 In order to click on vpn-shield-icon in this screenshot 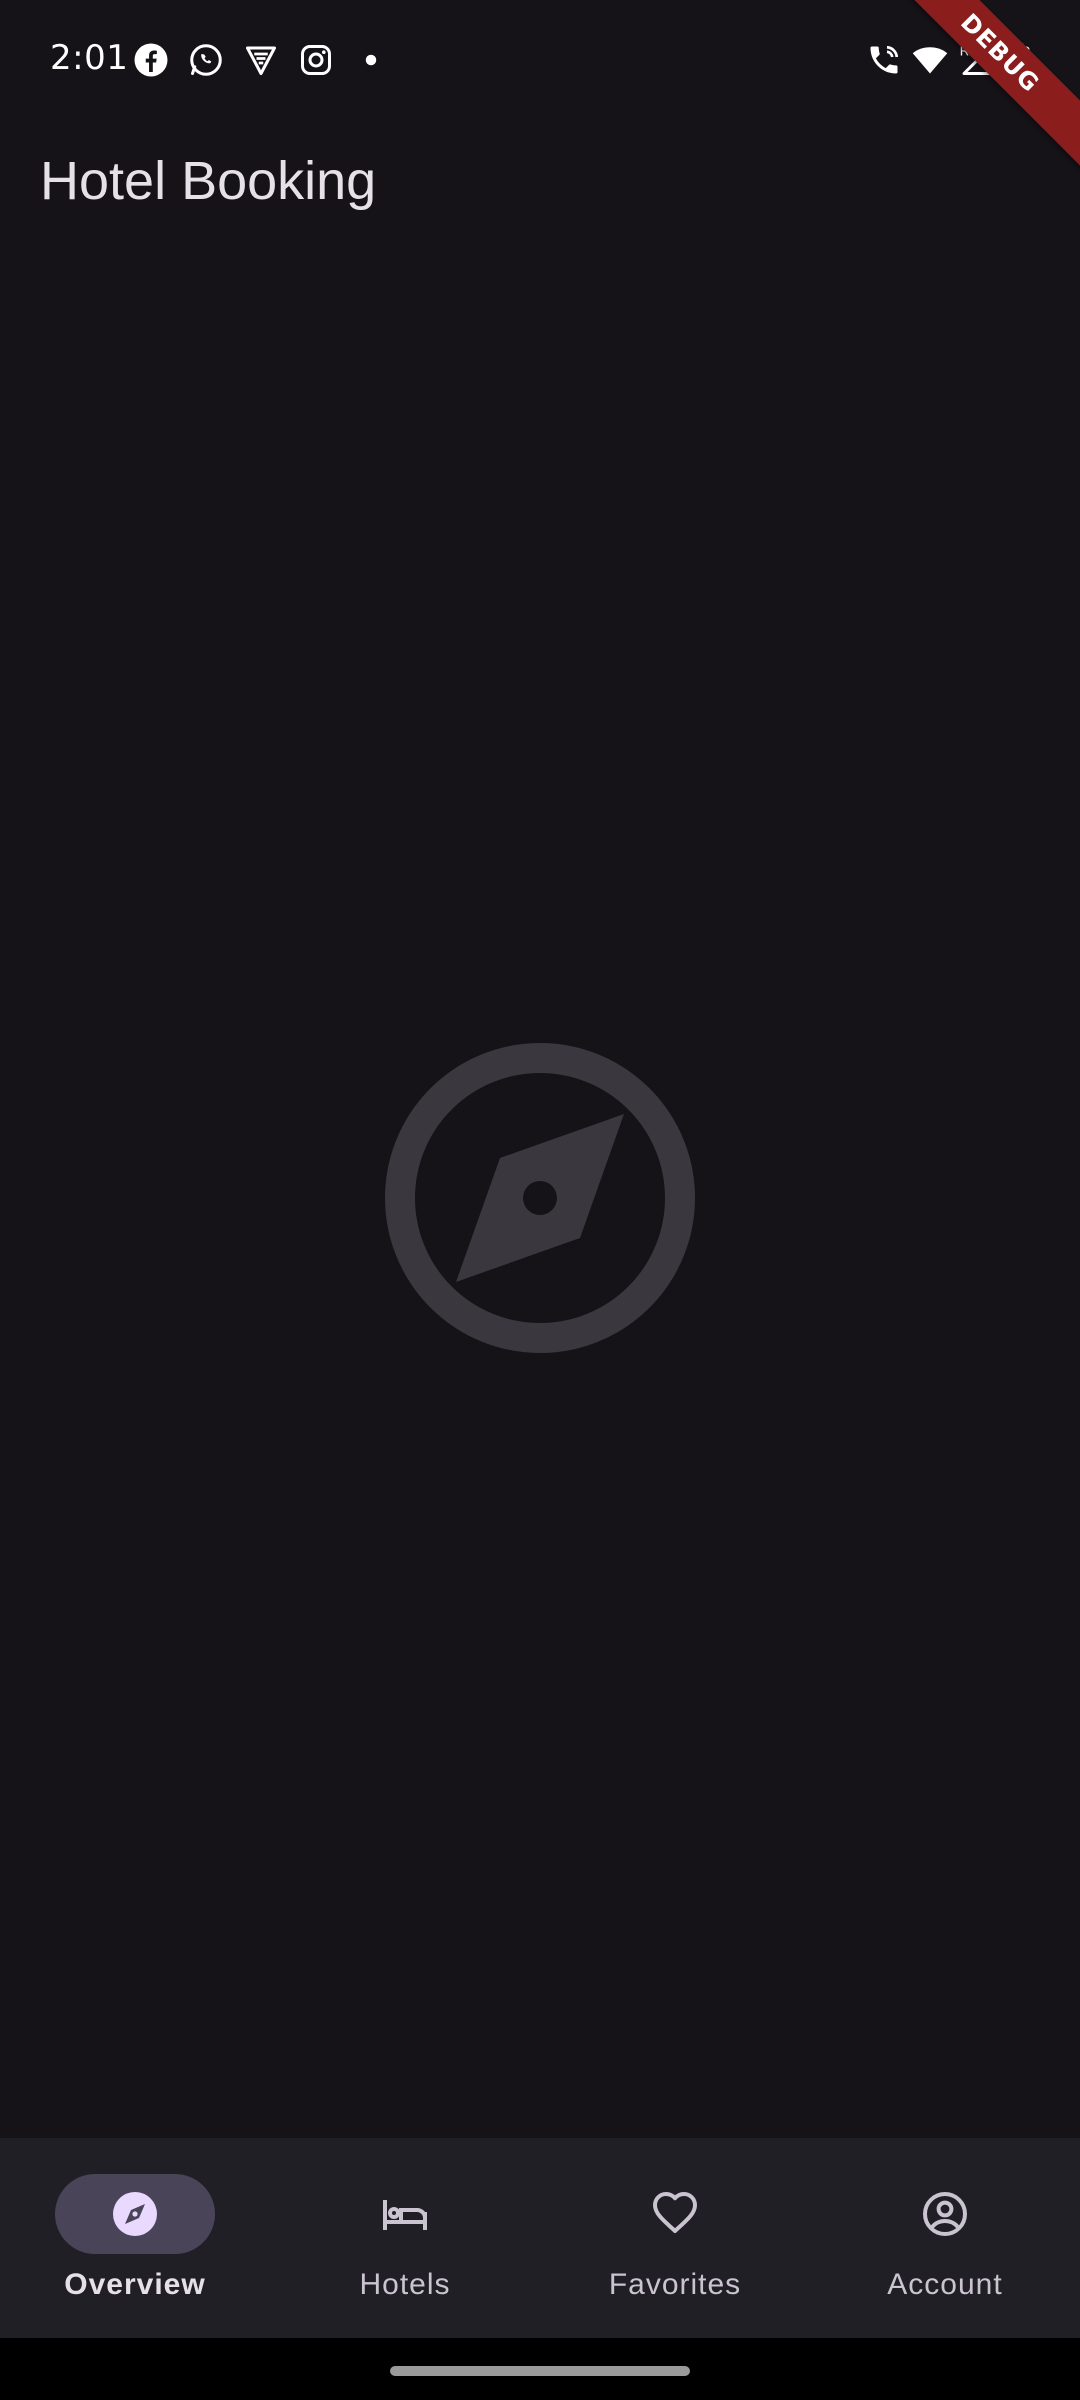, I will do `click(261, 60)`.